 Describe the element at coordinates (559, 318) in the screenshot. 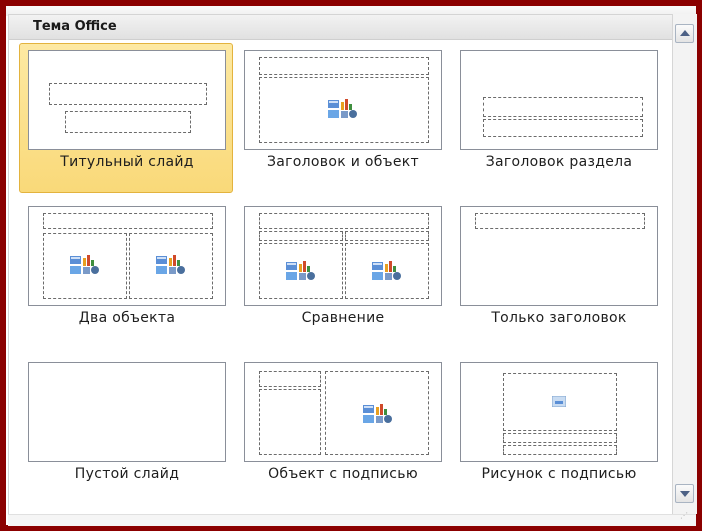

I see `layout-label: Только заголовок` at that location.